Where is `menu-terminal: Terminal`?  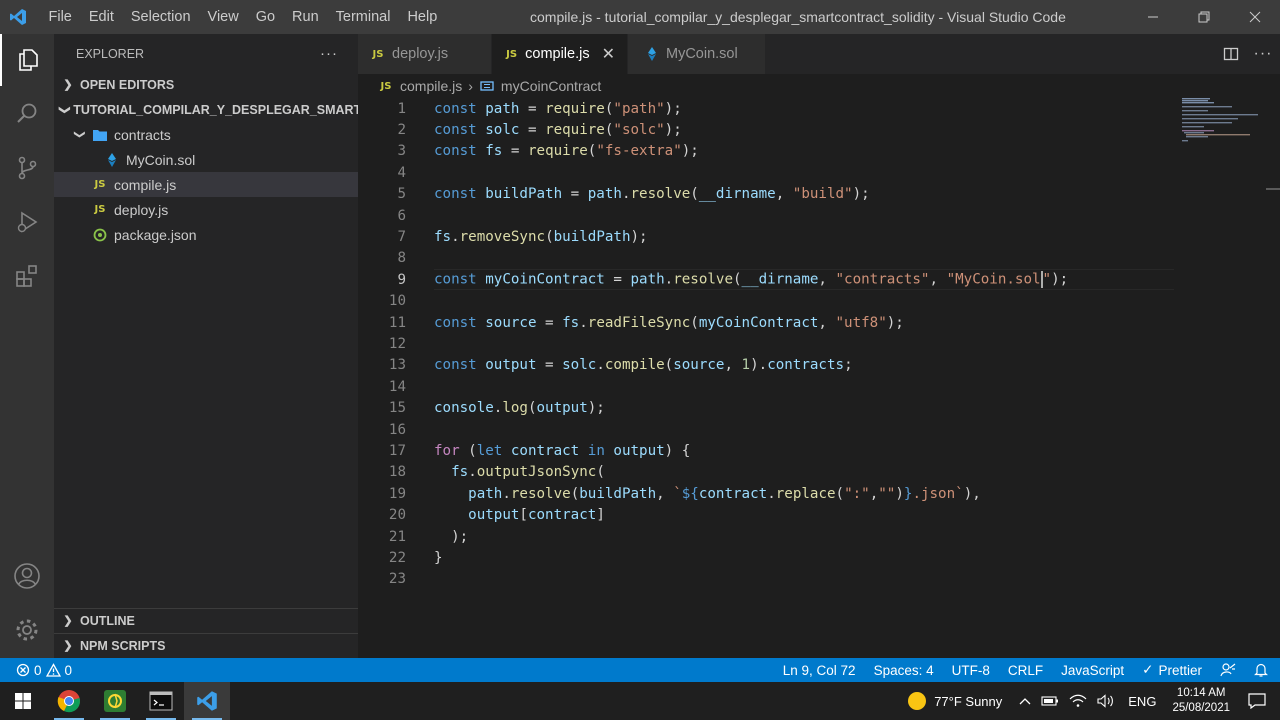
menu-terminal: Terminal is located at coordinates (363, 17).